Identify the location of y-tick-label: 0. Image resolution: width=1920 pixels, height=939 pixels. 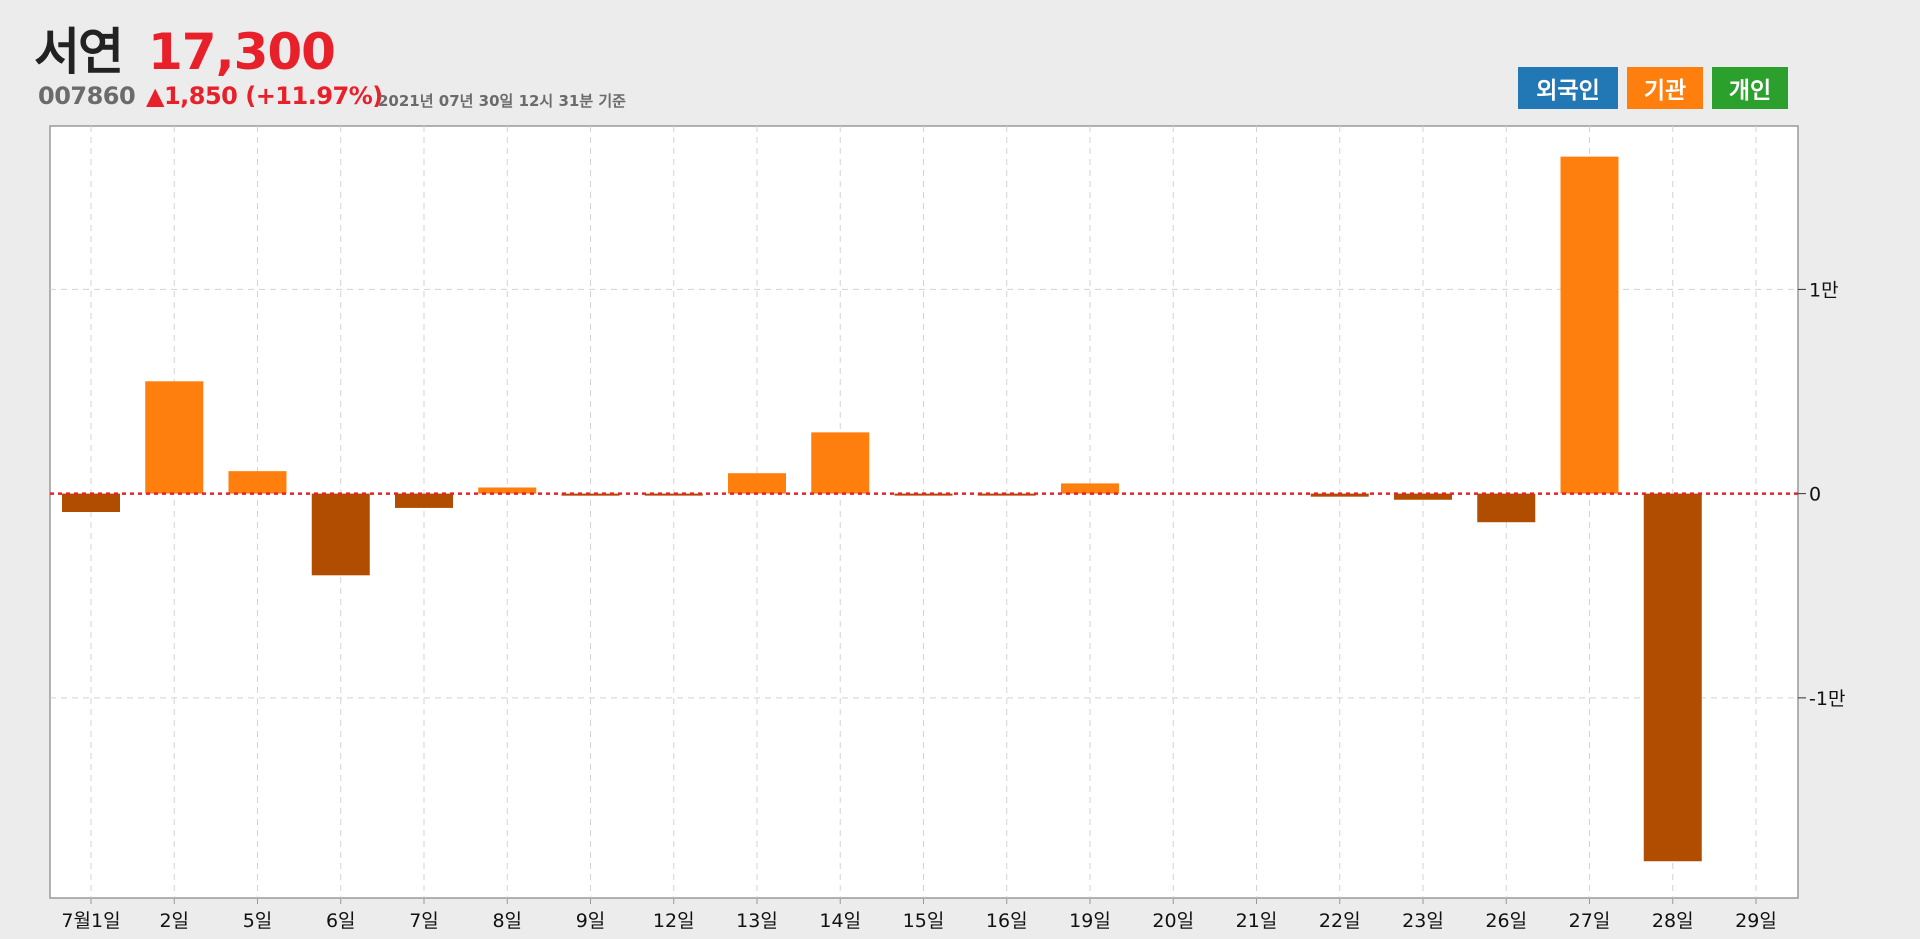
(1815, 495).